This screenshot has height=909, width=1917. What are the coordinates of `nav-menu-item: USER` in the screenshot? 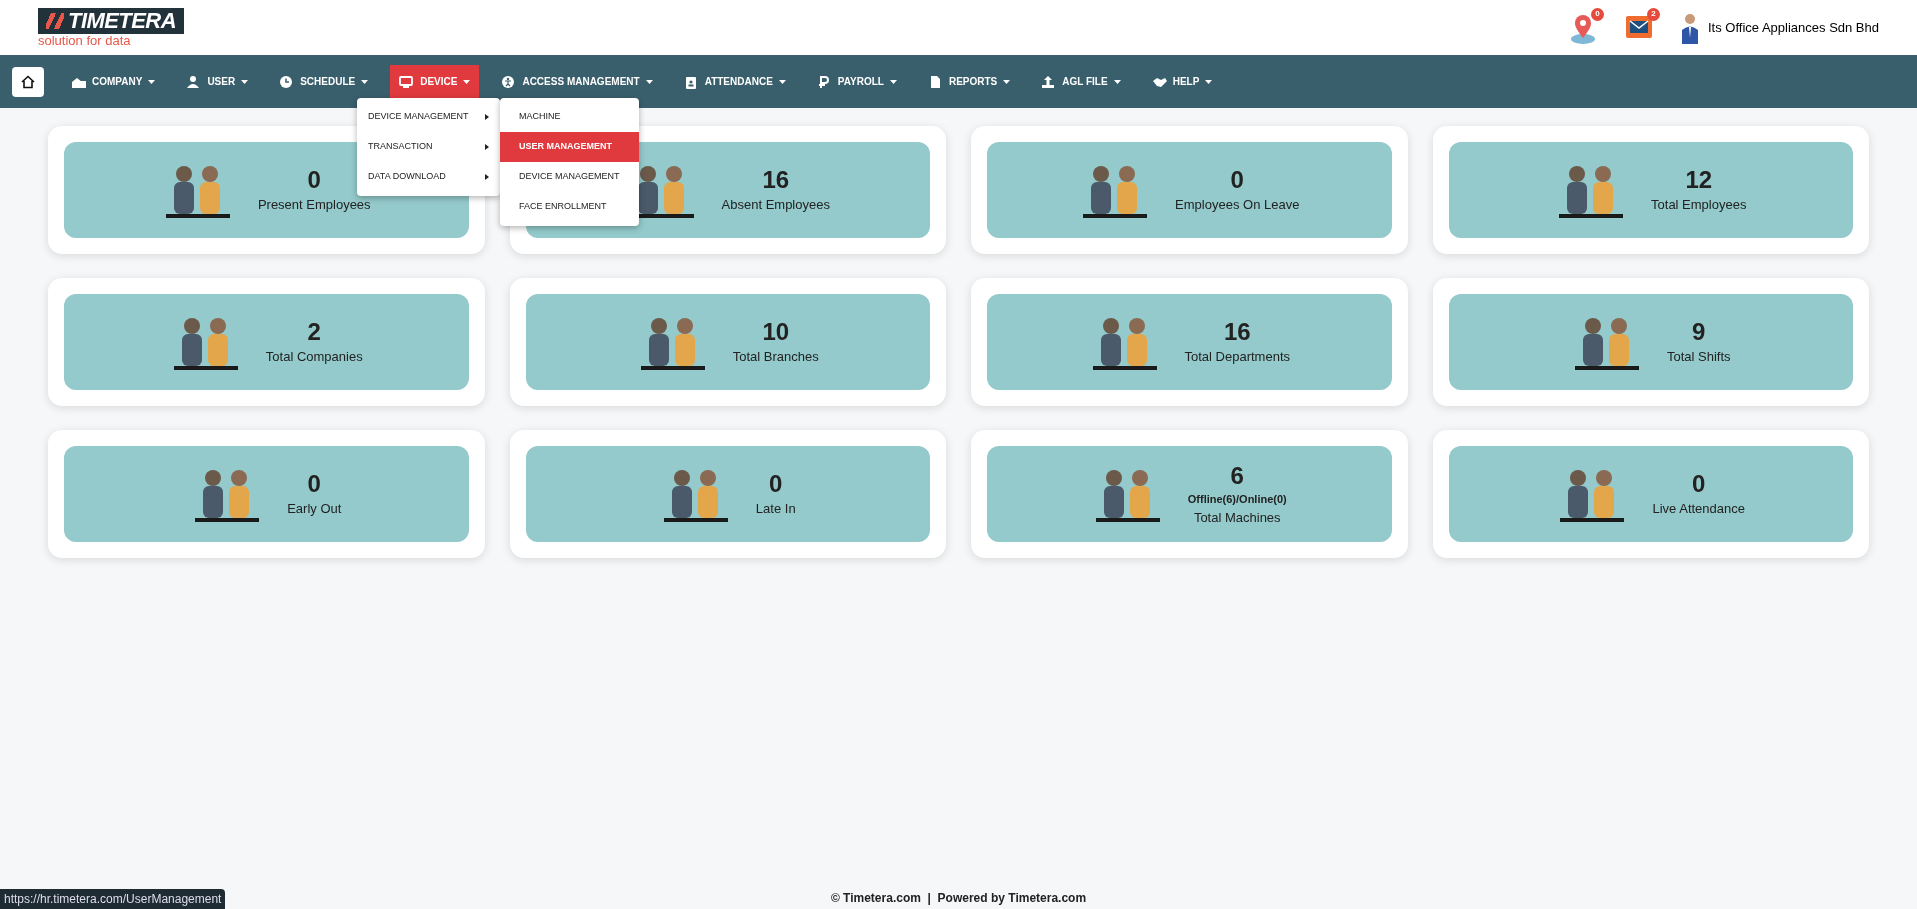 It's located at (217, 81).